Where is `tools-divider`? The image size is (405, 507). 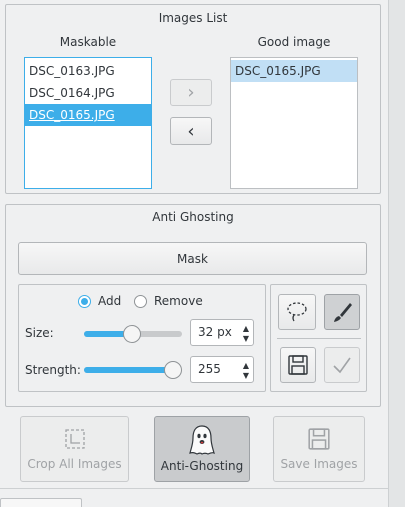 tools-divider is located at coordinates (319, 338).